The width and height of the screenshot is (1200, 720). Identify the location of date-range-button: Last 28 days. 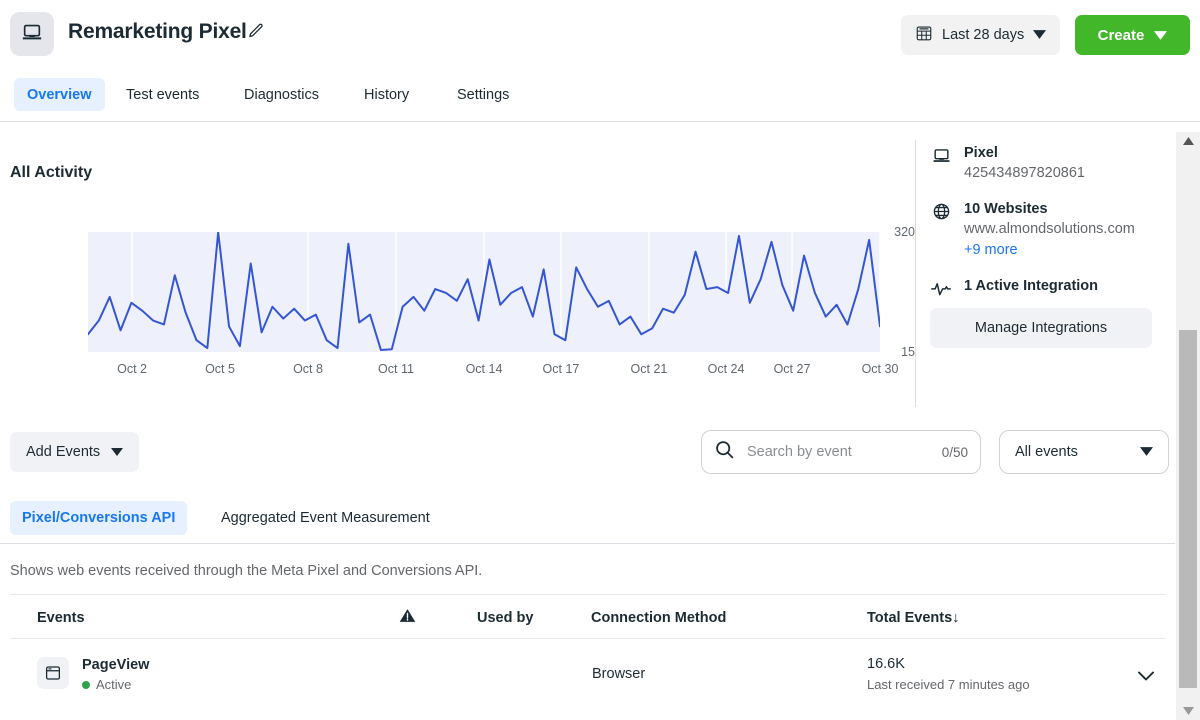
(981, 35).